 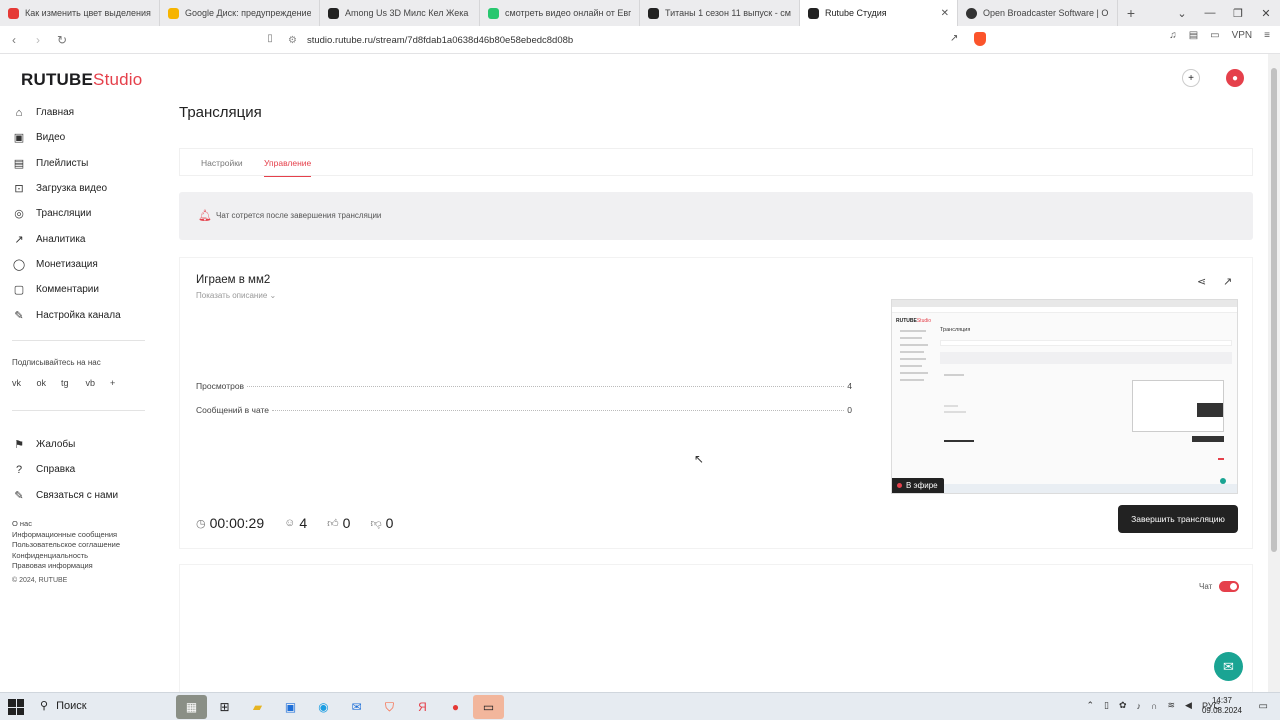 I want to click on sidebar-item-contact: ✎ Связаться с нами, so click(x=82, y=495).